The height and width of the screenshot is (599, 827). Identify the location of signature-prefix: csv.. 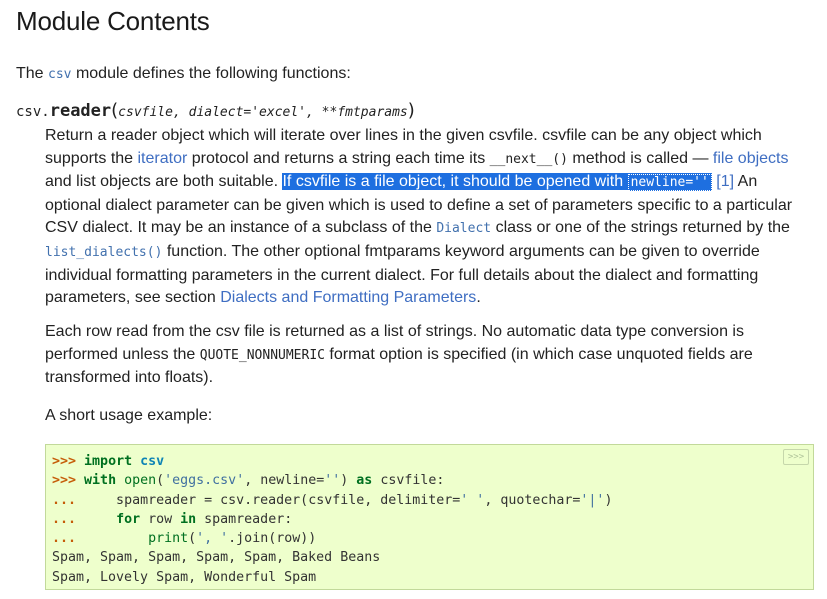
(33, 112).